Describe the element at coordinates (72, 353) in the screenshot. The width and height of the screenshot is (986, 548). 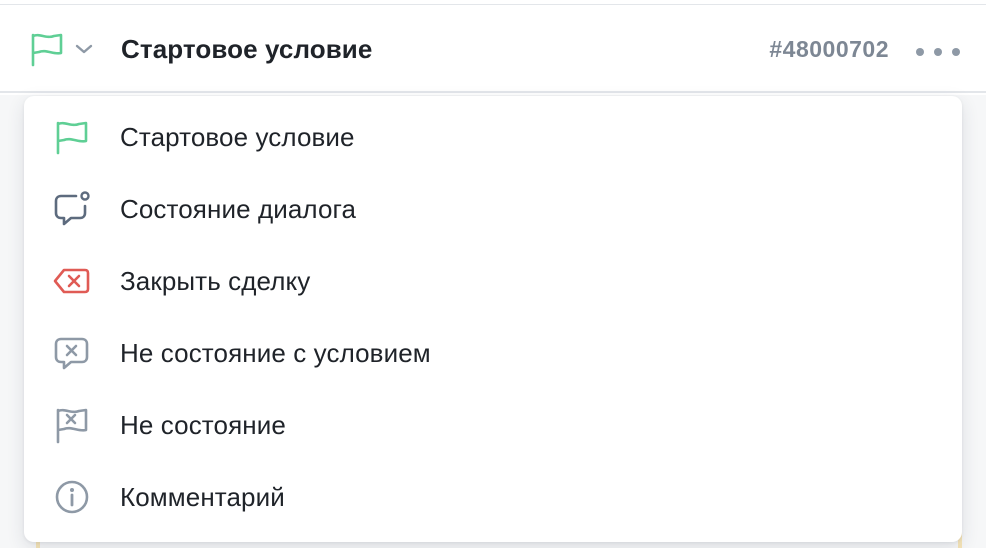
I see `chat-bubble-x-icon` at that location.